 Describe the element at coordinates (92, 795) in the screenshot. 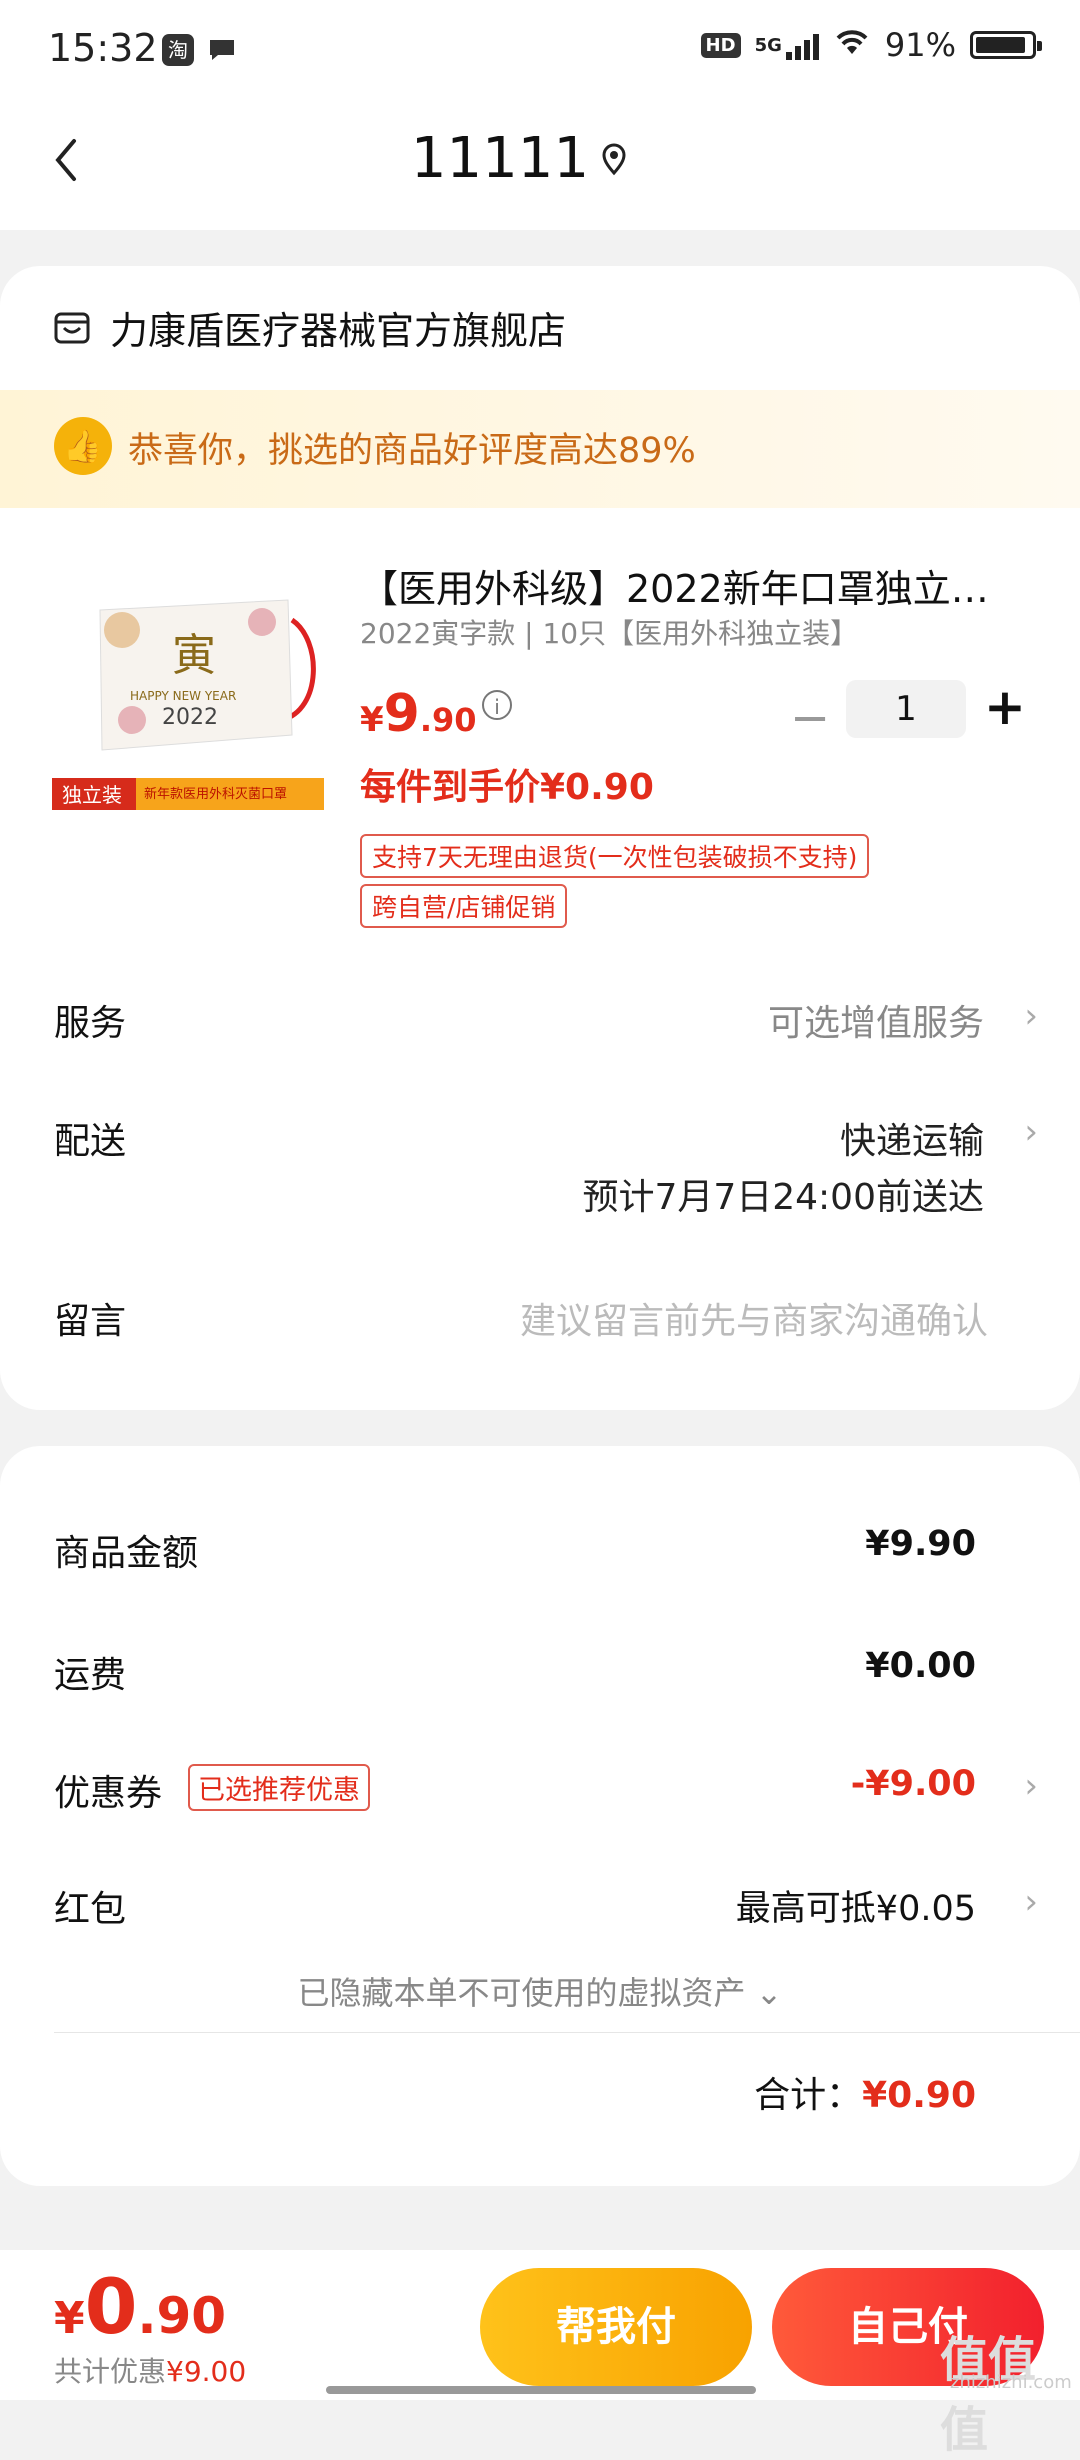

I see `mask-badge: 独立装` at that location.